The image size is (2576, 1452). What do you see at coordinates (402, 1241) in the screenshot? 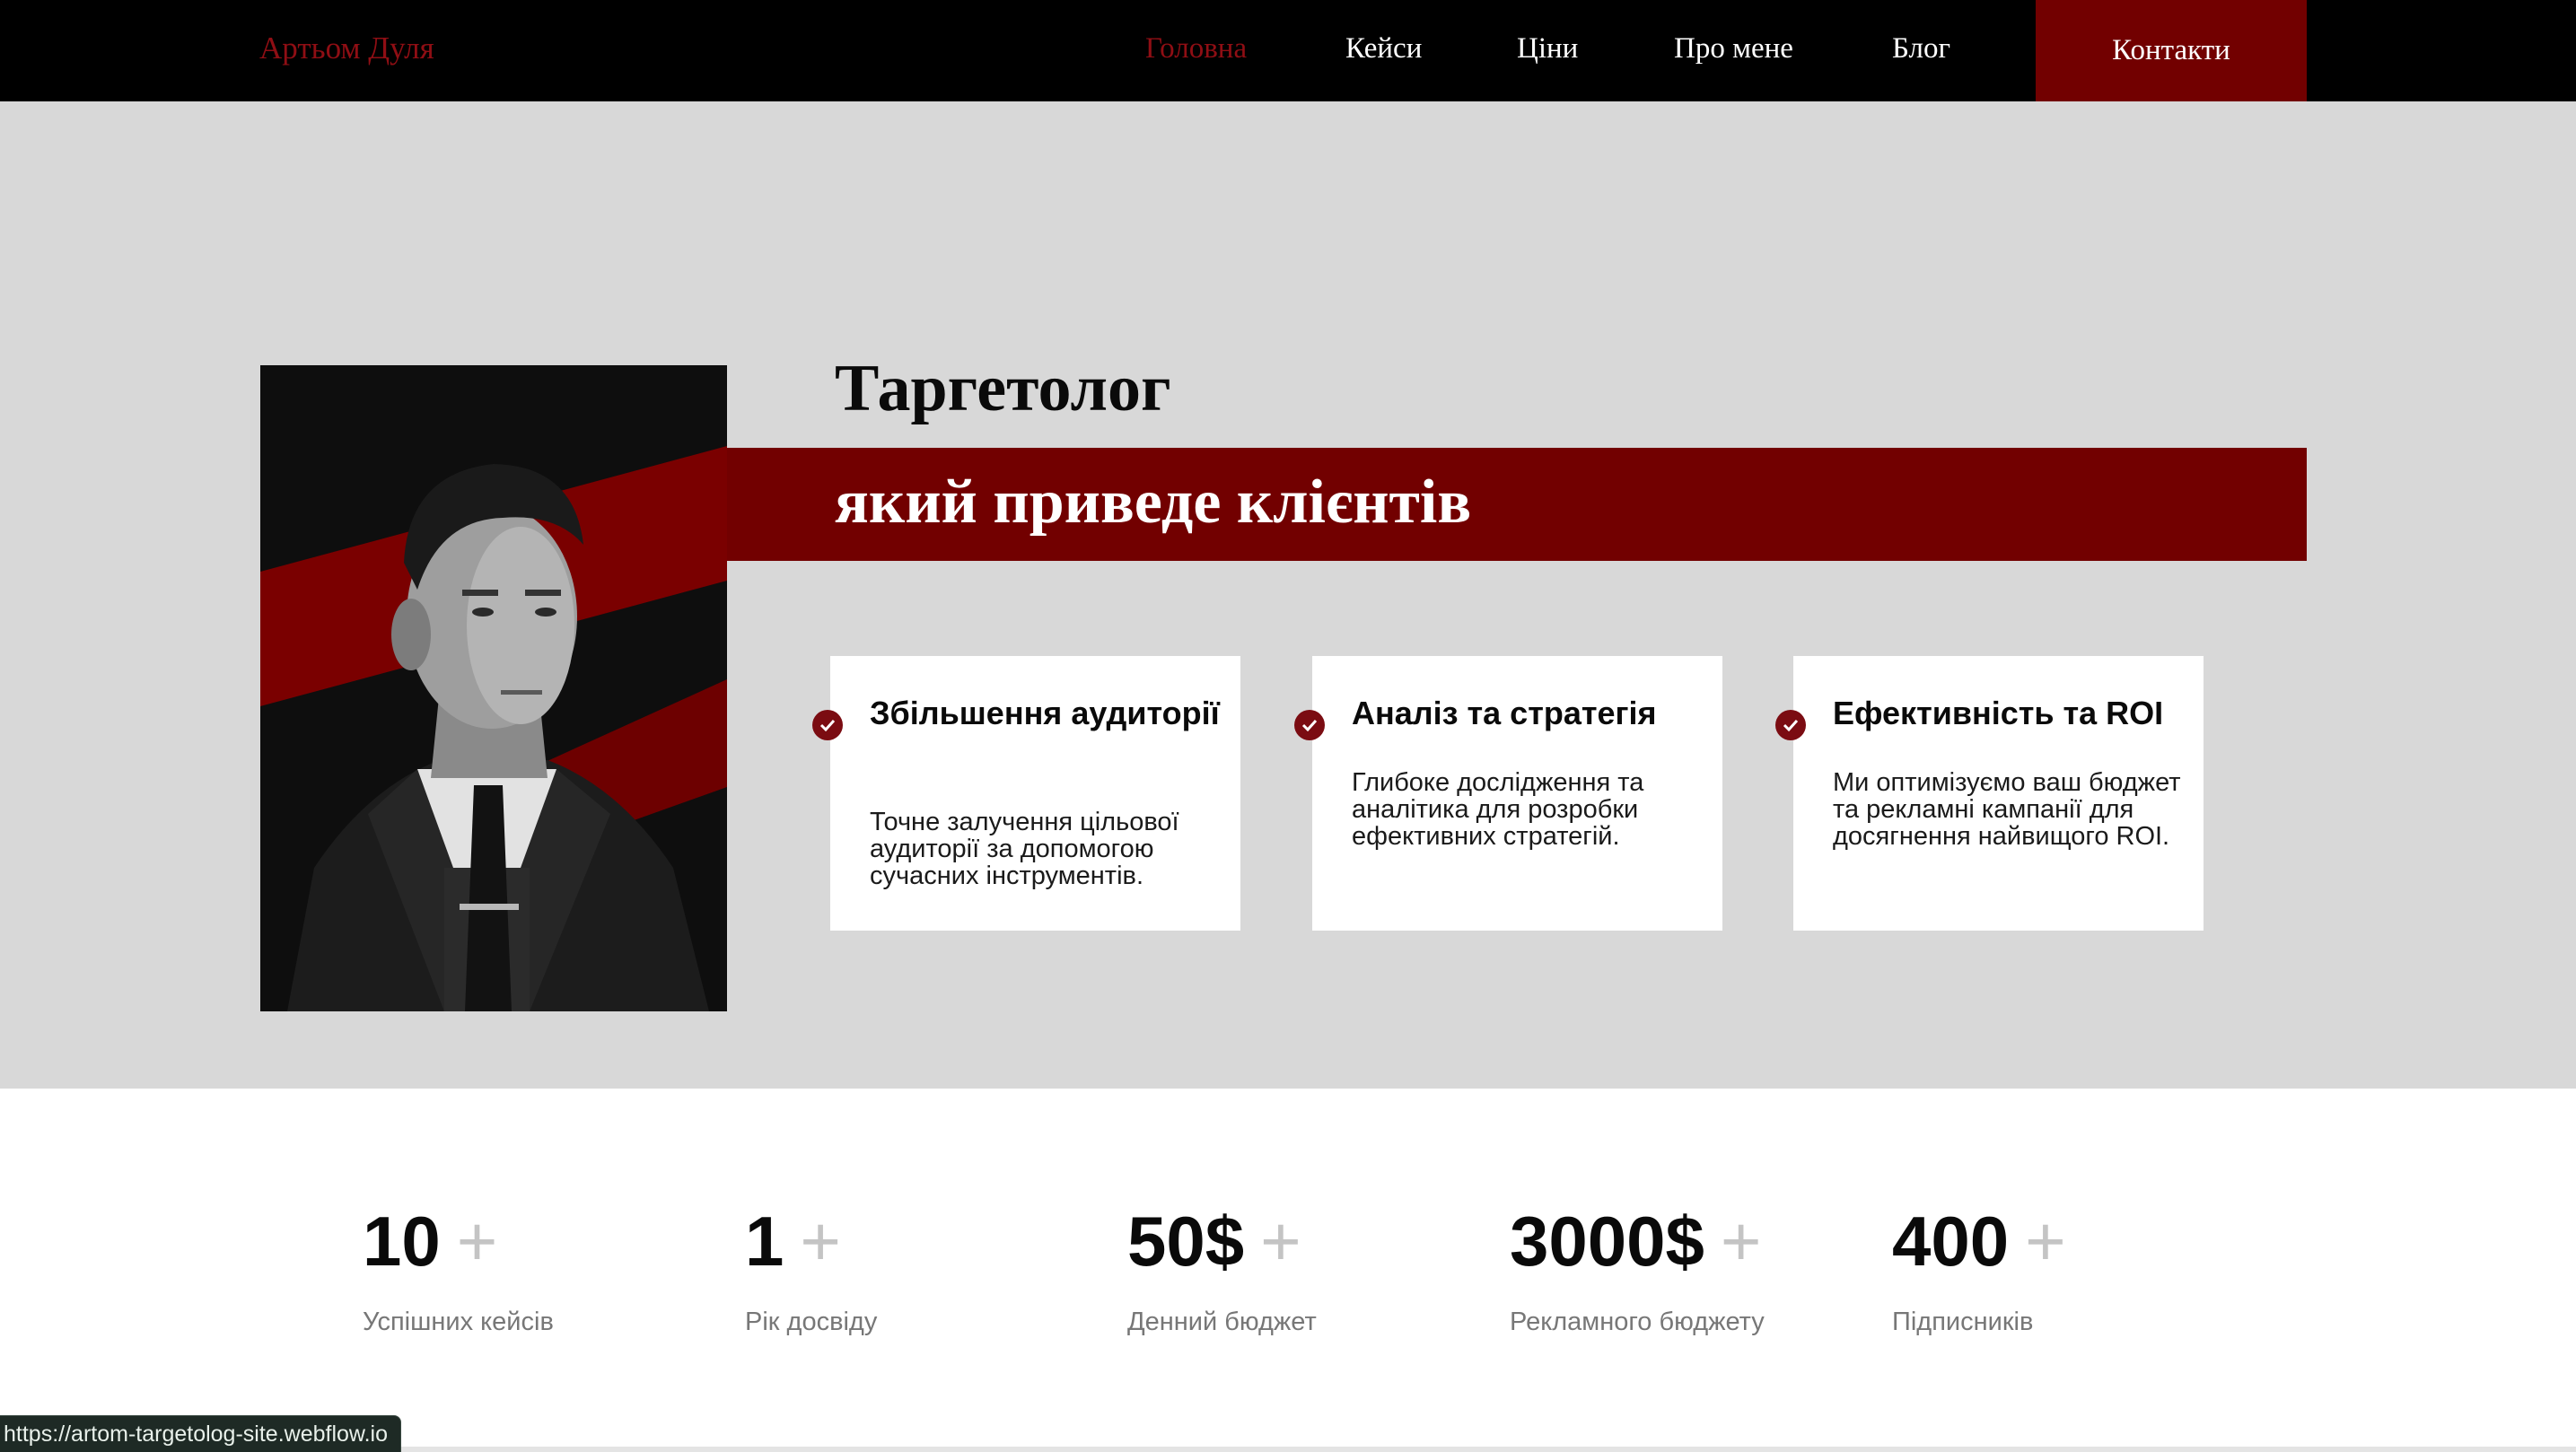
I see `stat-value: 10` at bounding box center [402, 1241].